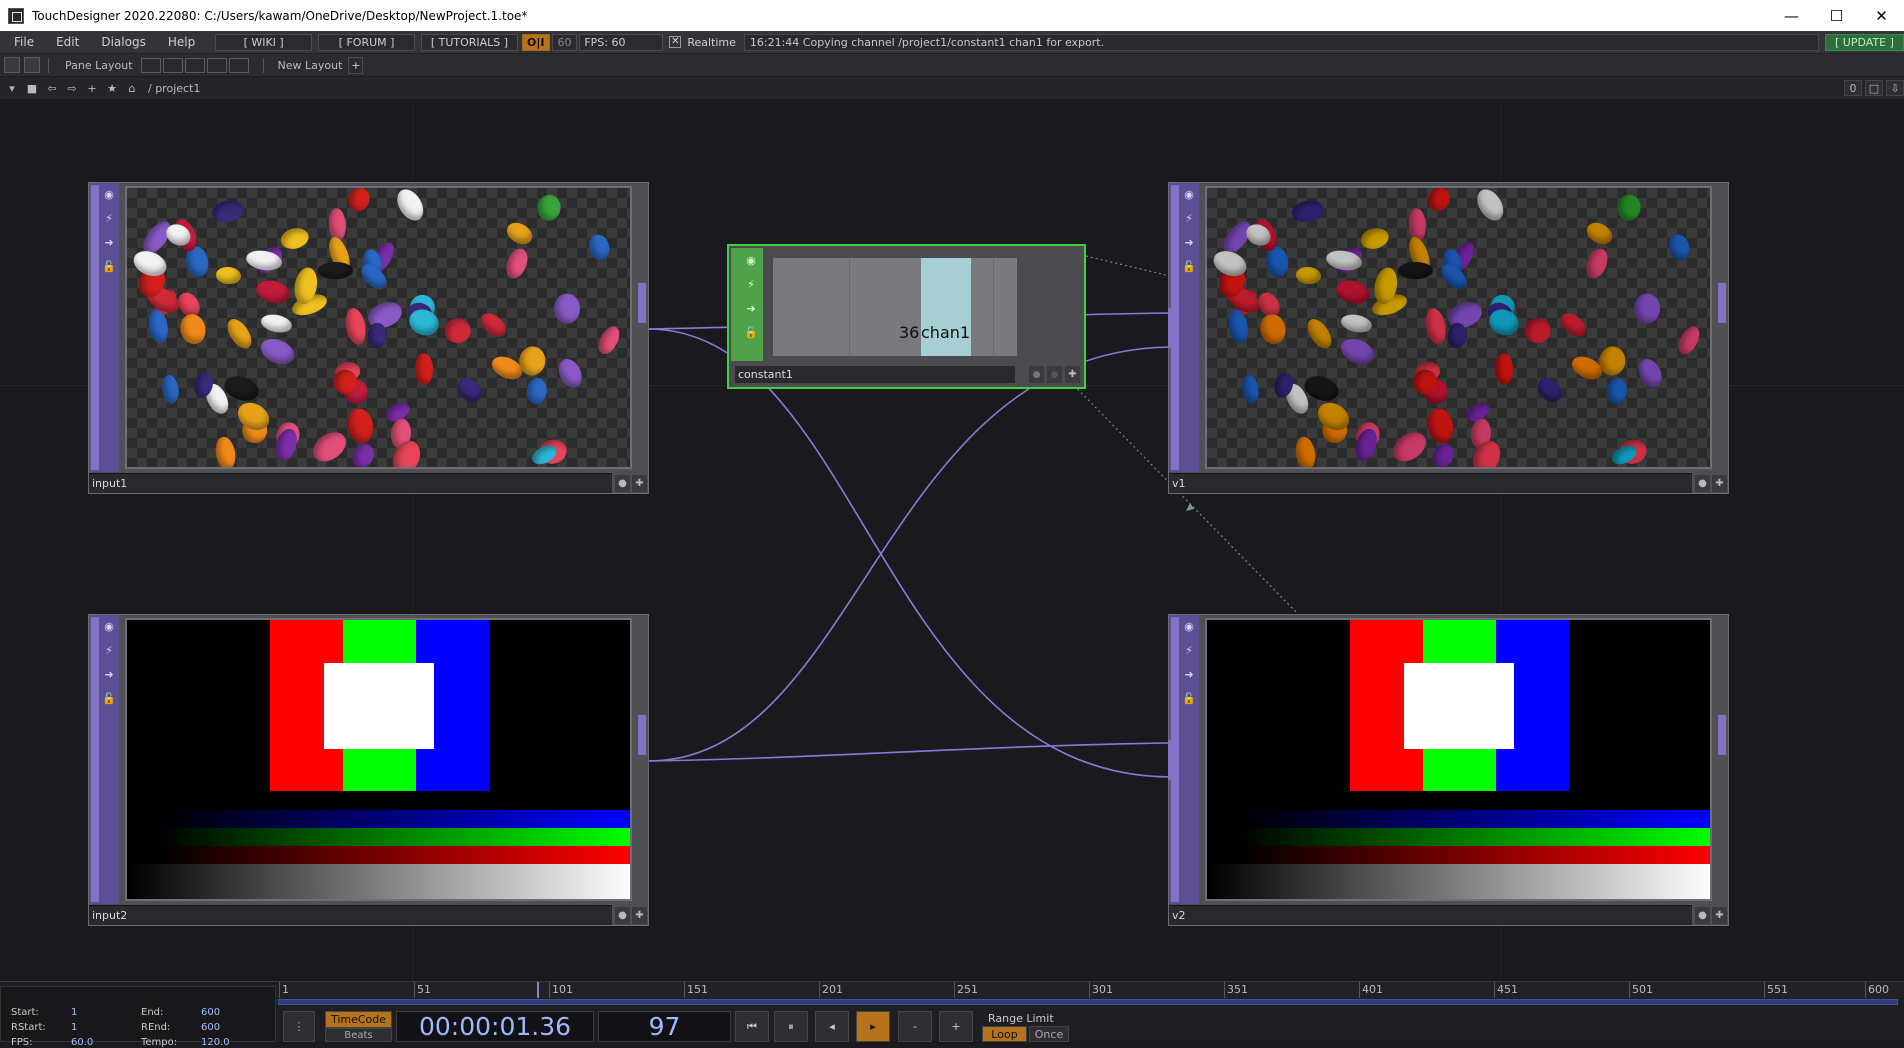 The image size is (1904, 1048). Describe the element at coordinates (210, 1027) in the screenshot. I see `rend-value: 600` at that location.